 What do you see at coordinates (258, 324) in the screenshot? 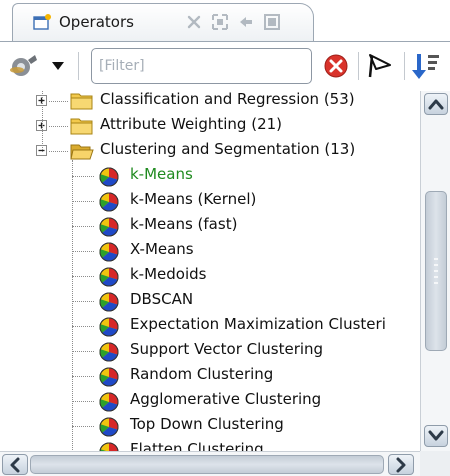
I see `operator-label: Expectation Maximization Clusteri` at bounding box center [258, 324].